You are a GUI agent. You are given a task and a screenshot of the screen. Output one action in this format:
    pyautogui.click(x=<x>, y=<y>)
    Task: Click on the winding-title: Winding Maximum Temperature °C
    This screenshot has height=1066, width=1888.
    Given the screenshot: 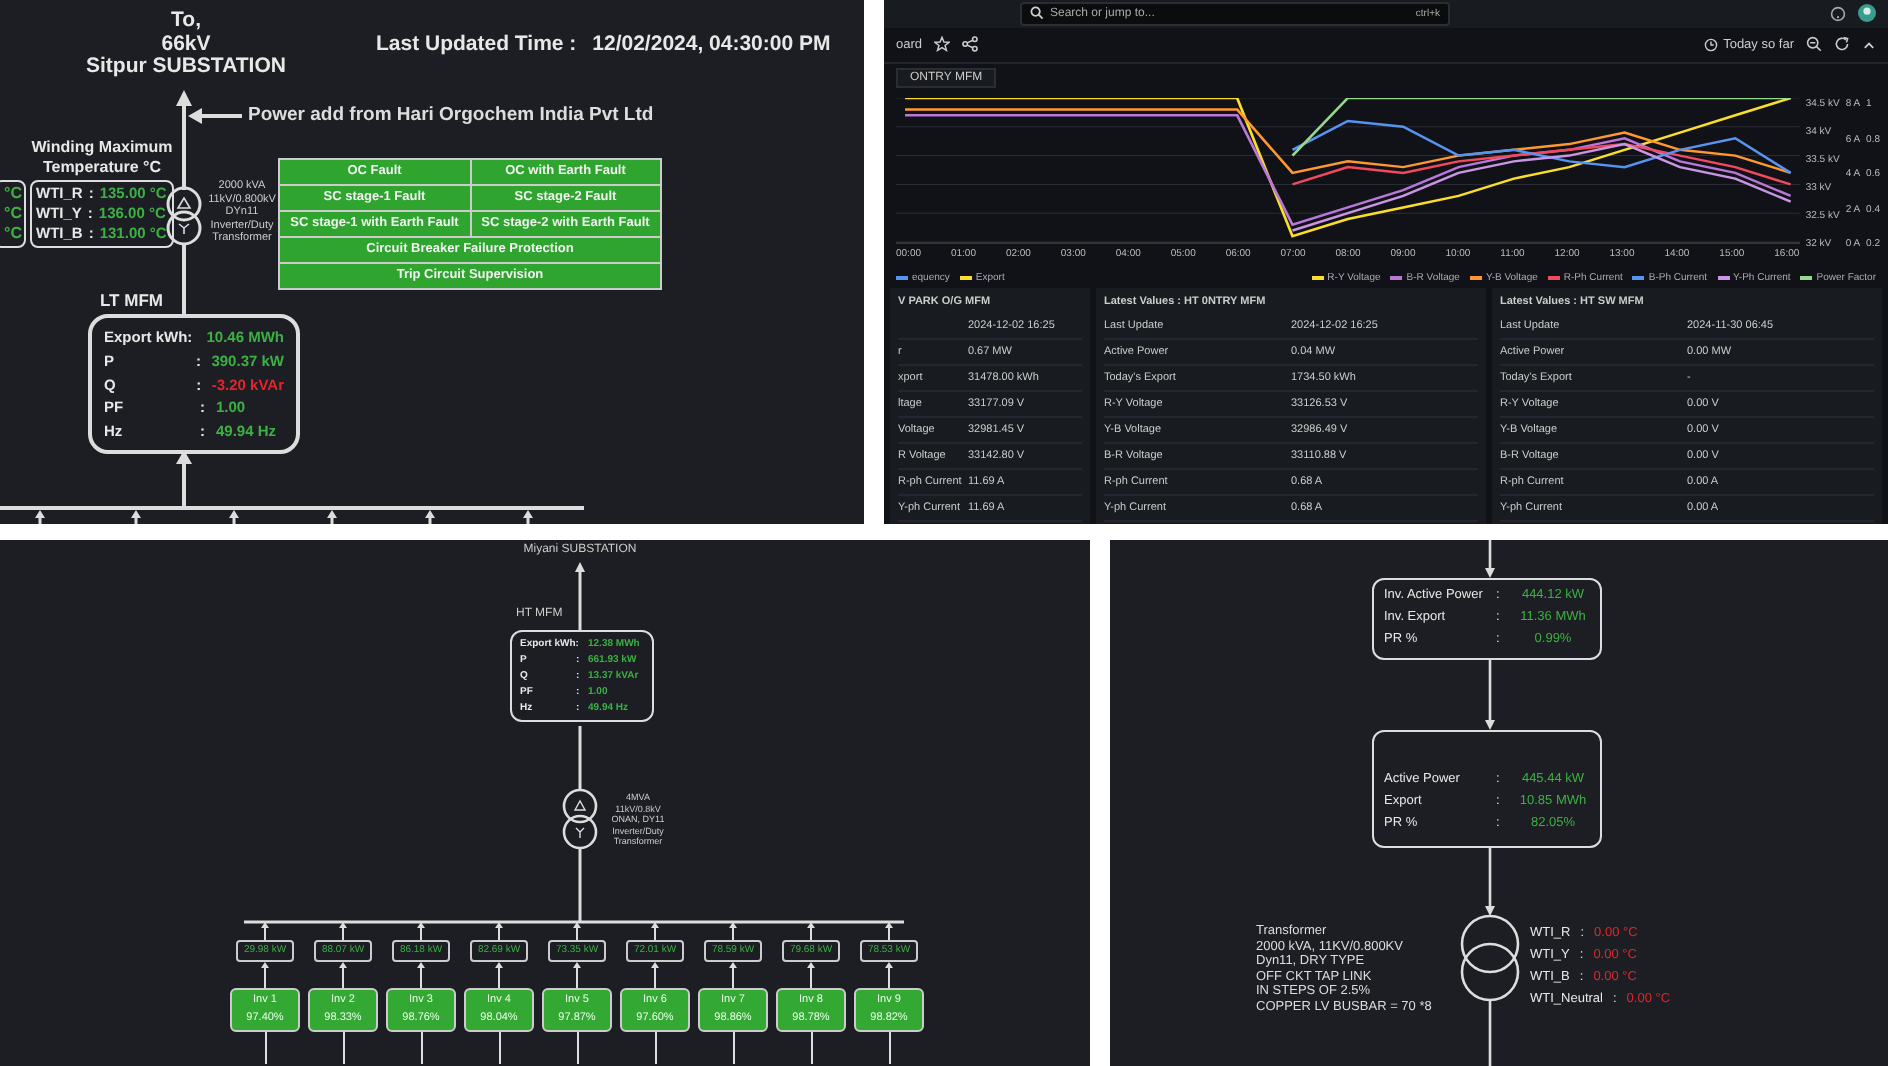 What is the action you would take?
    pyautogui.click(x=102, y=158)
    